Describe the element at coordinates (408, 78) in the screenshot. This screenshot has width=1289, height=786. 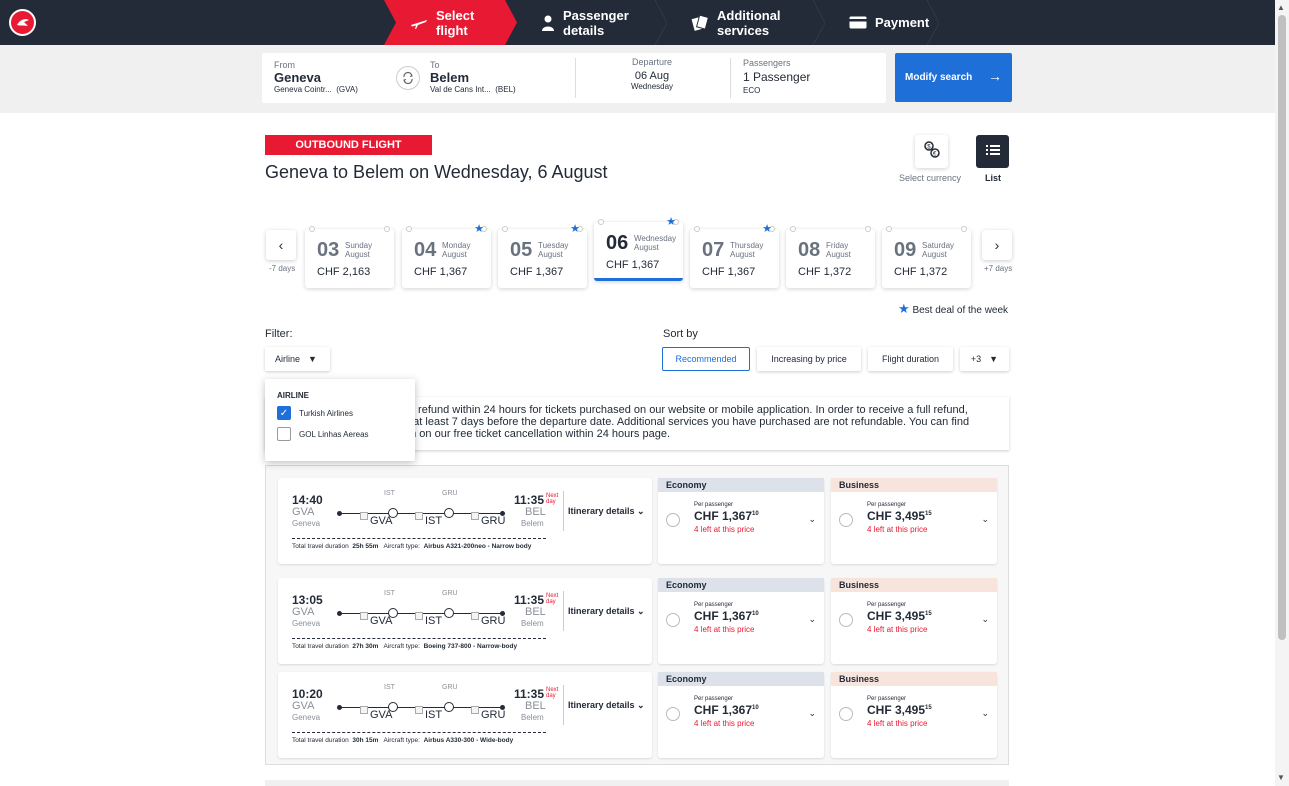
I see `swap-icon` at that location.